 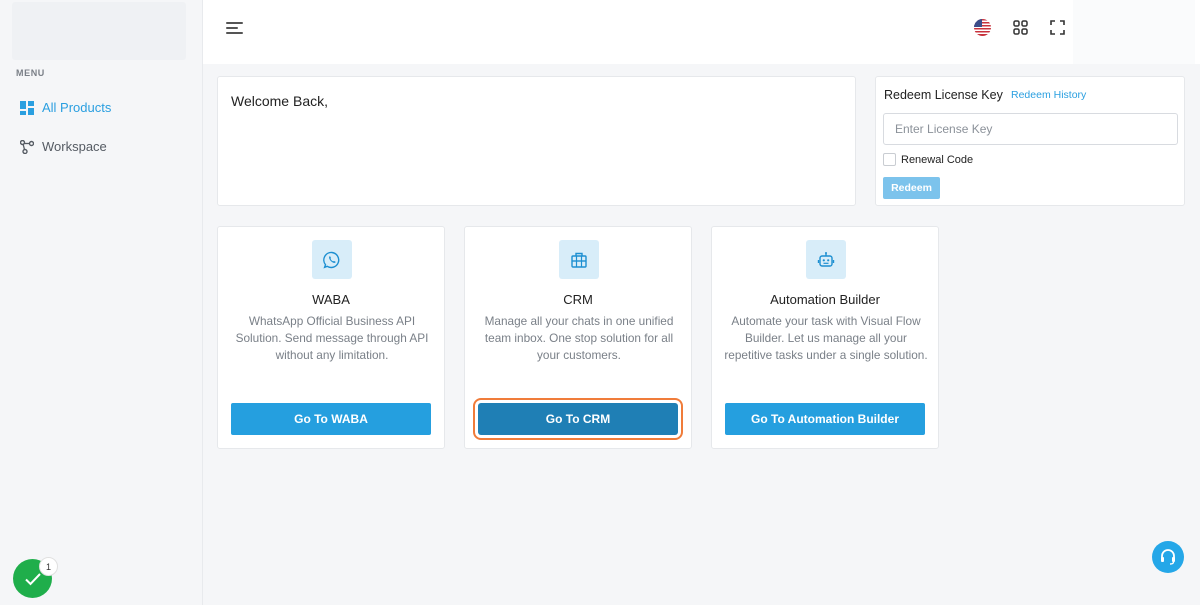 I want to click on license-key-input, so click(x=1030, y=129).